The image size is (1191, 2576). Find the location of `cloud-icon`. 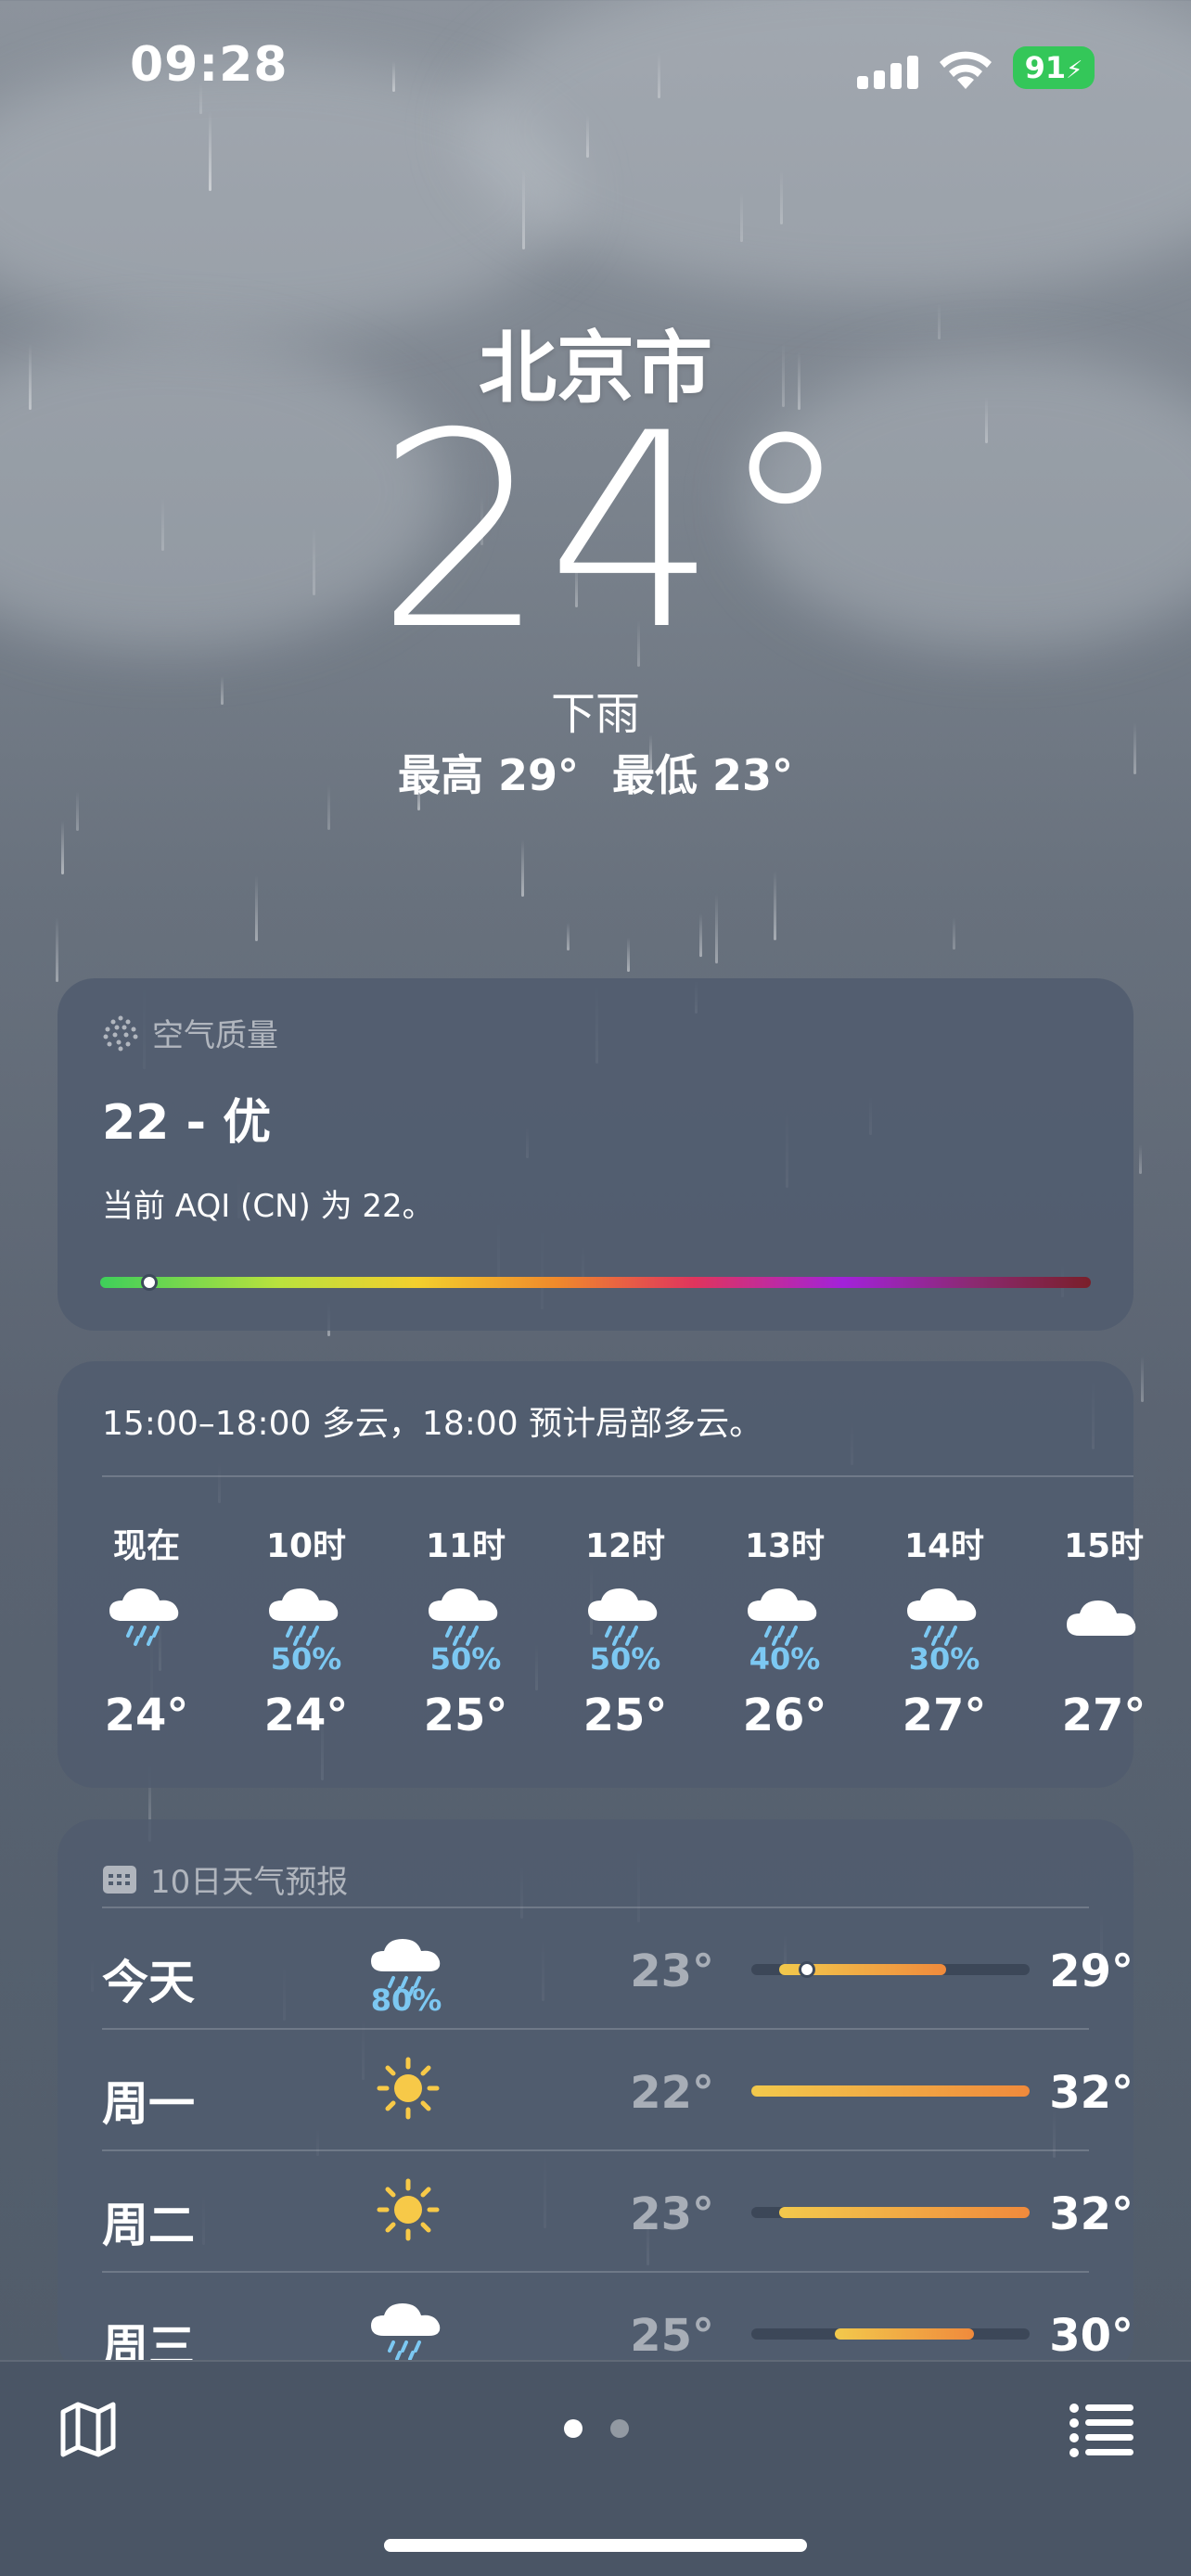

cloud-icon is located at coordinates (1101, 1618).